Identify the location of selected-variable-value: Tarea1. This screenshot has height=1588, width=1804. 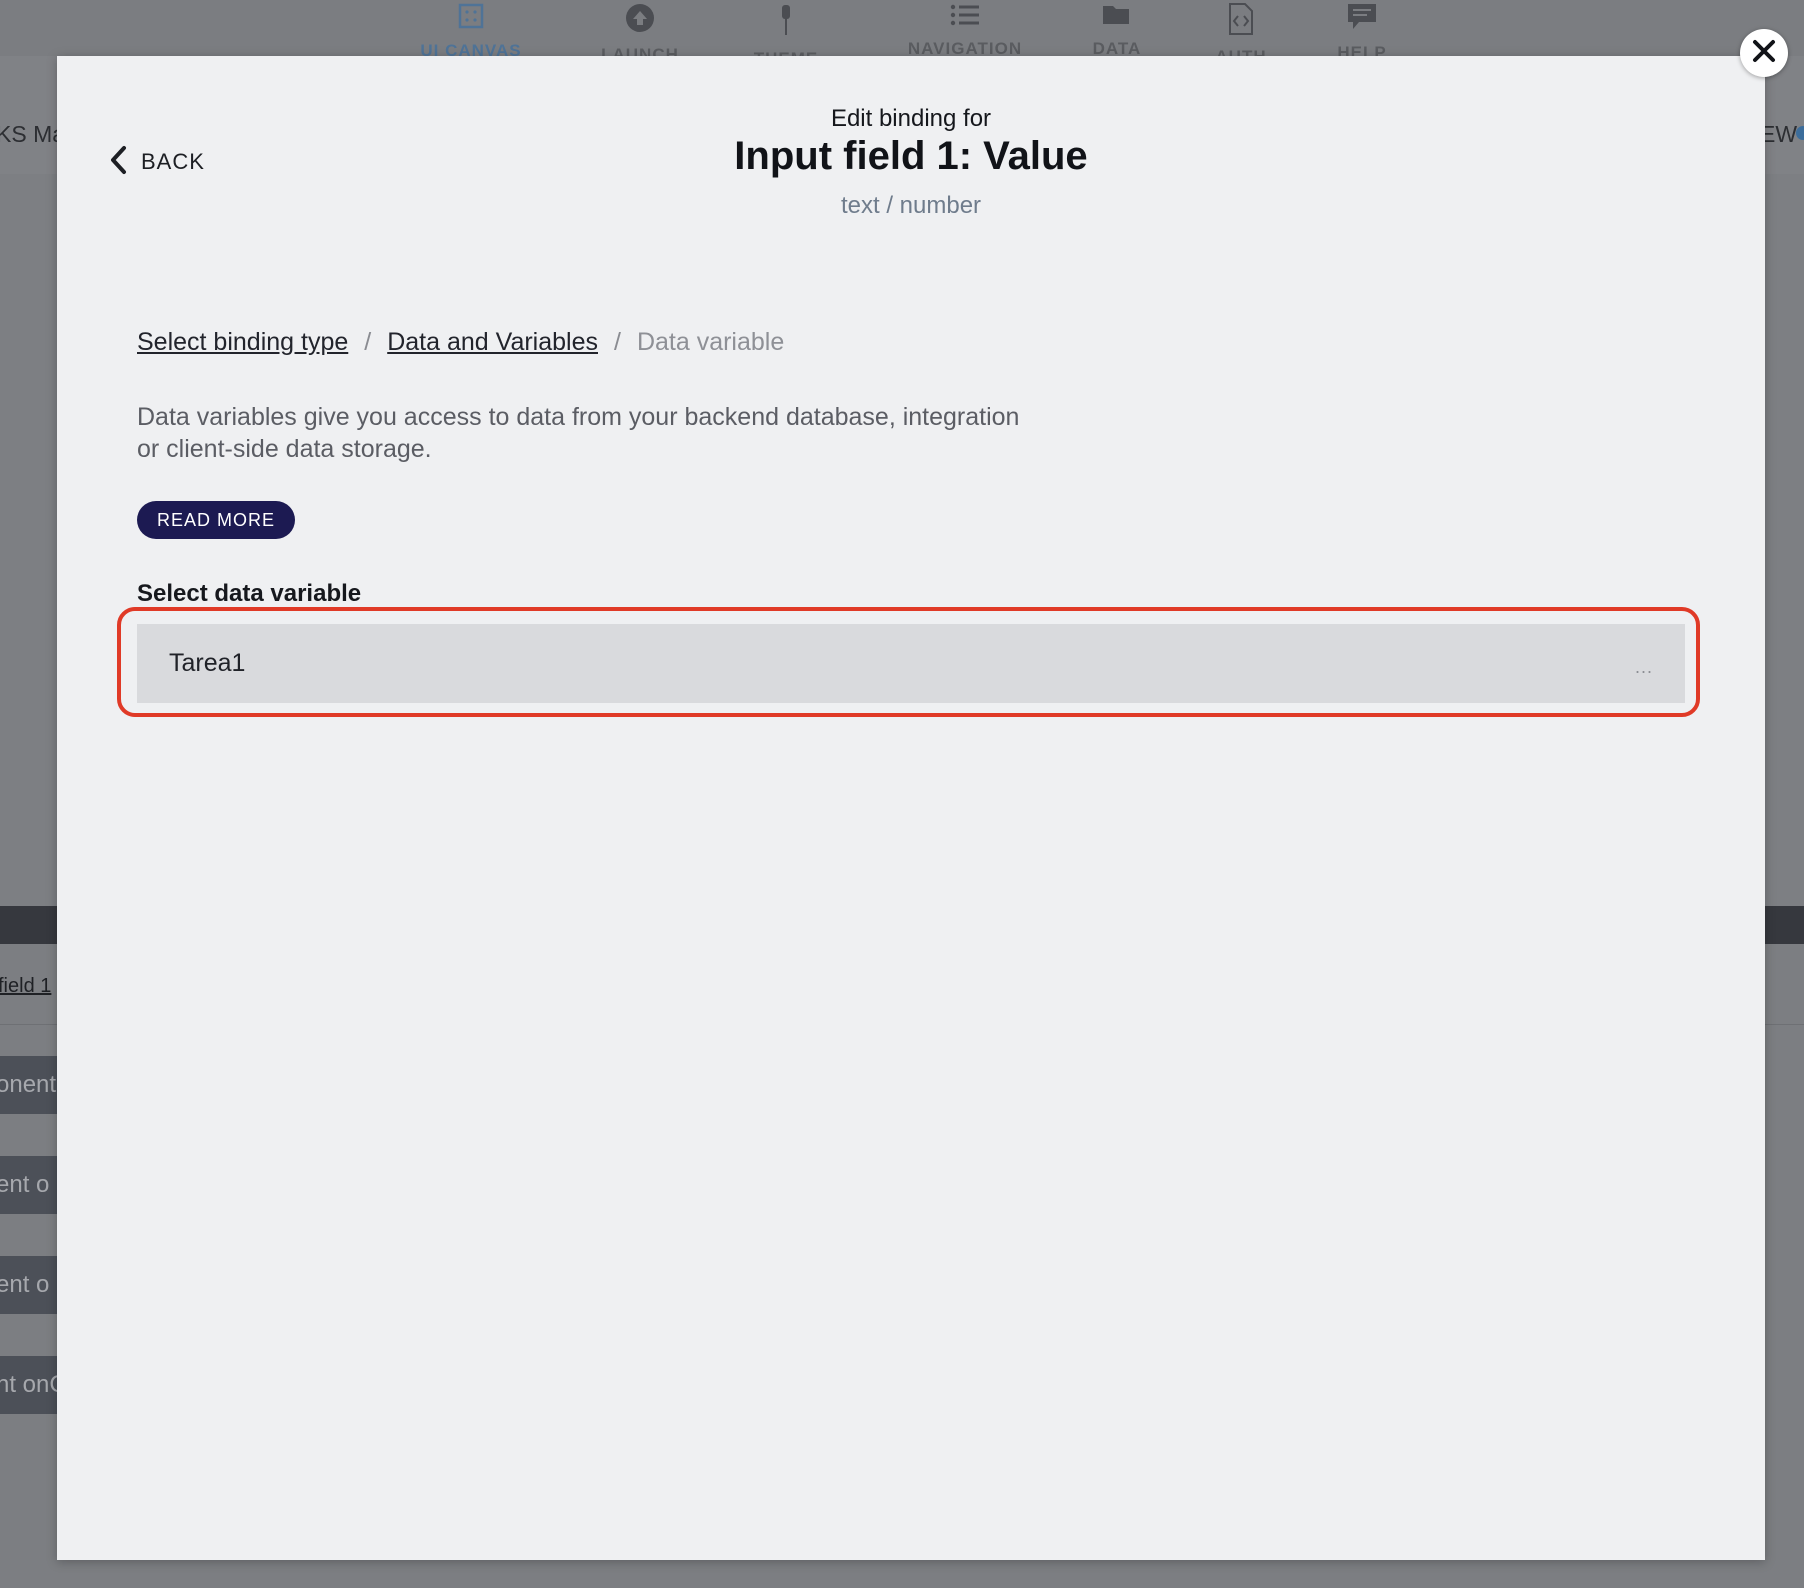
(207, 663).